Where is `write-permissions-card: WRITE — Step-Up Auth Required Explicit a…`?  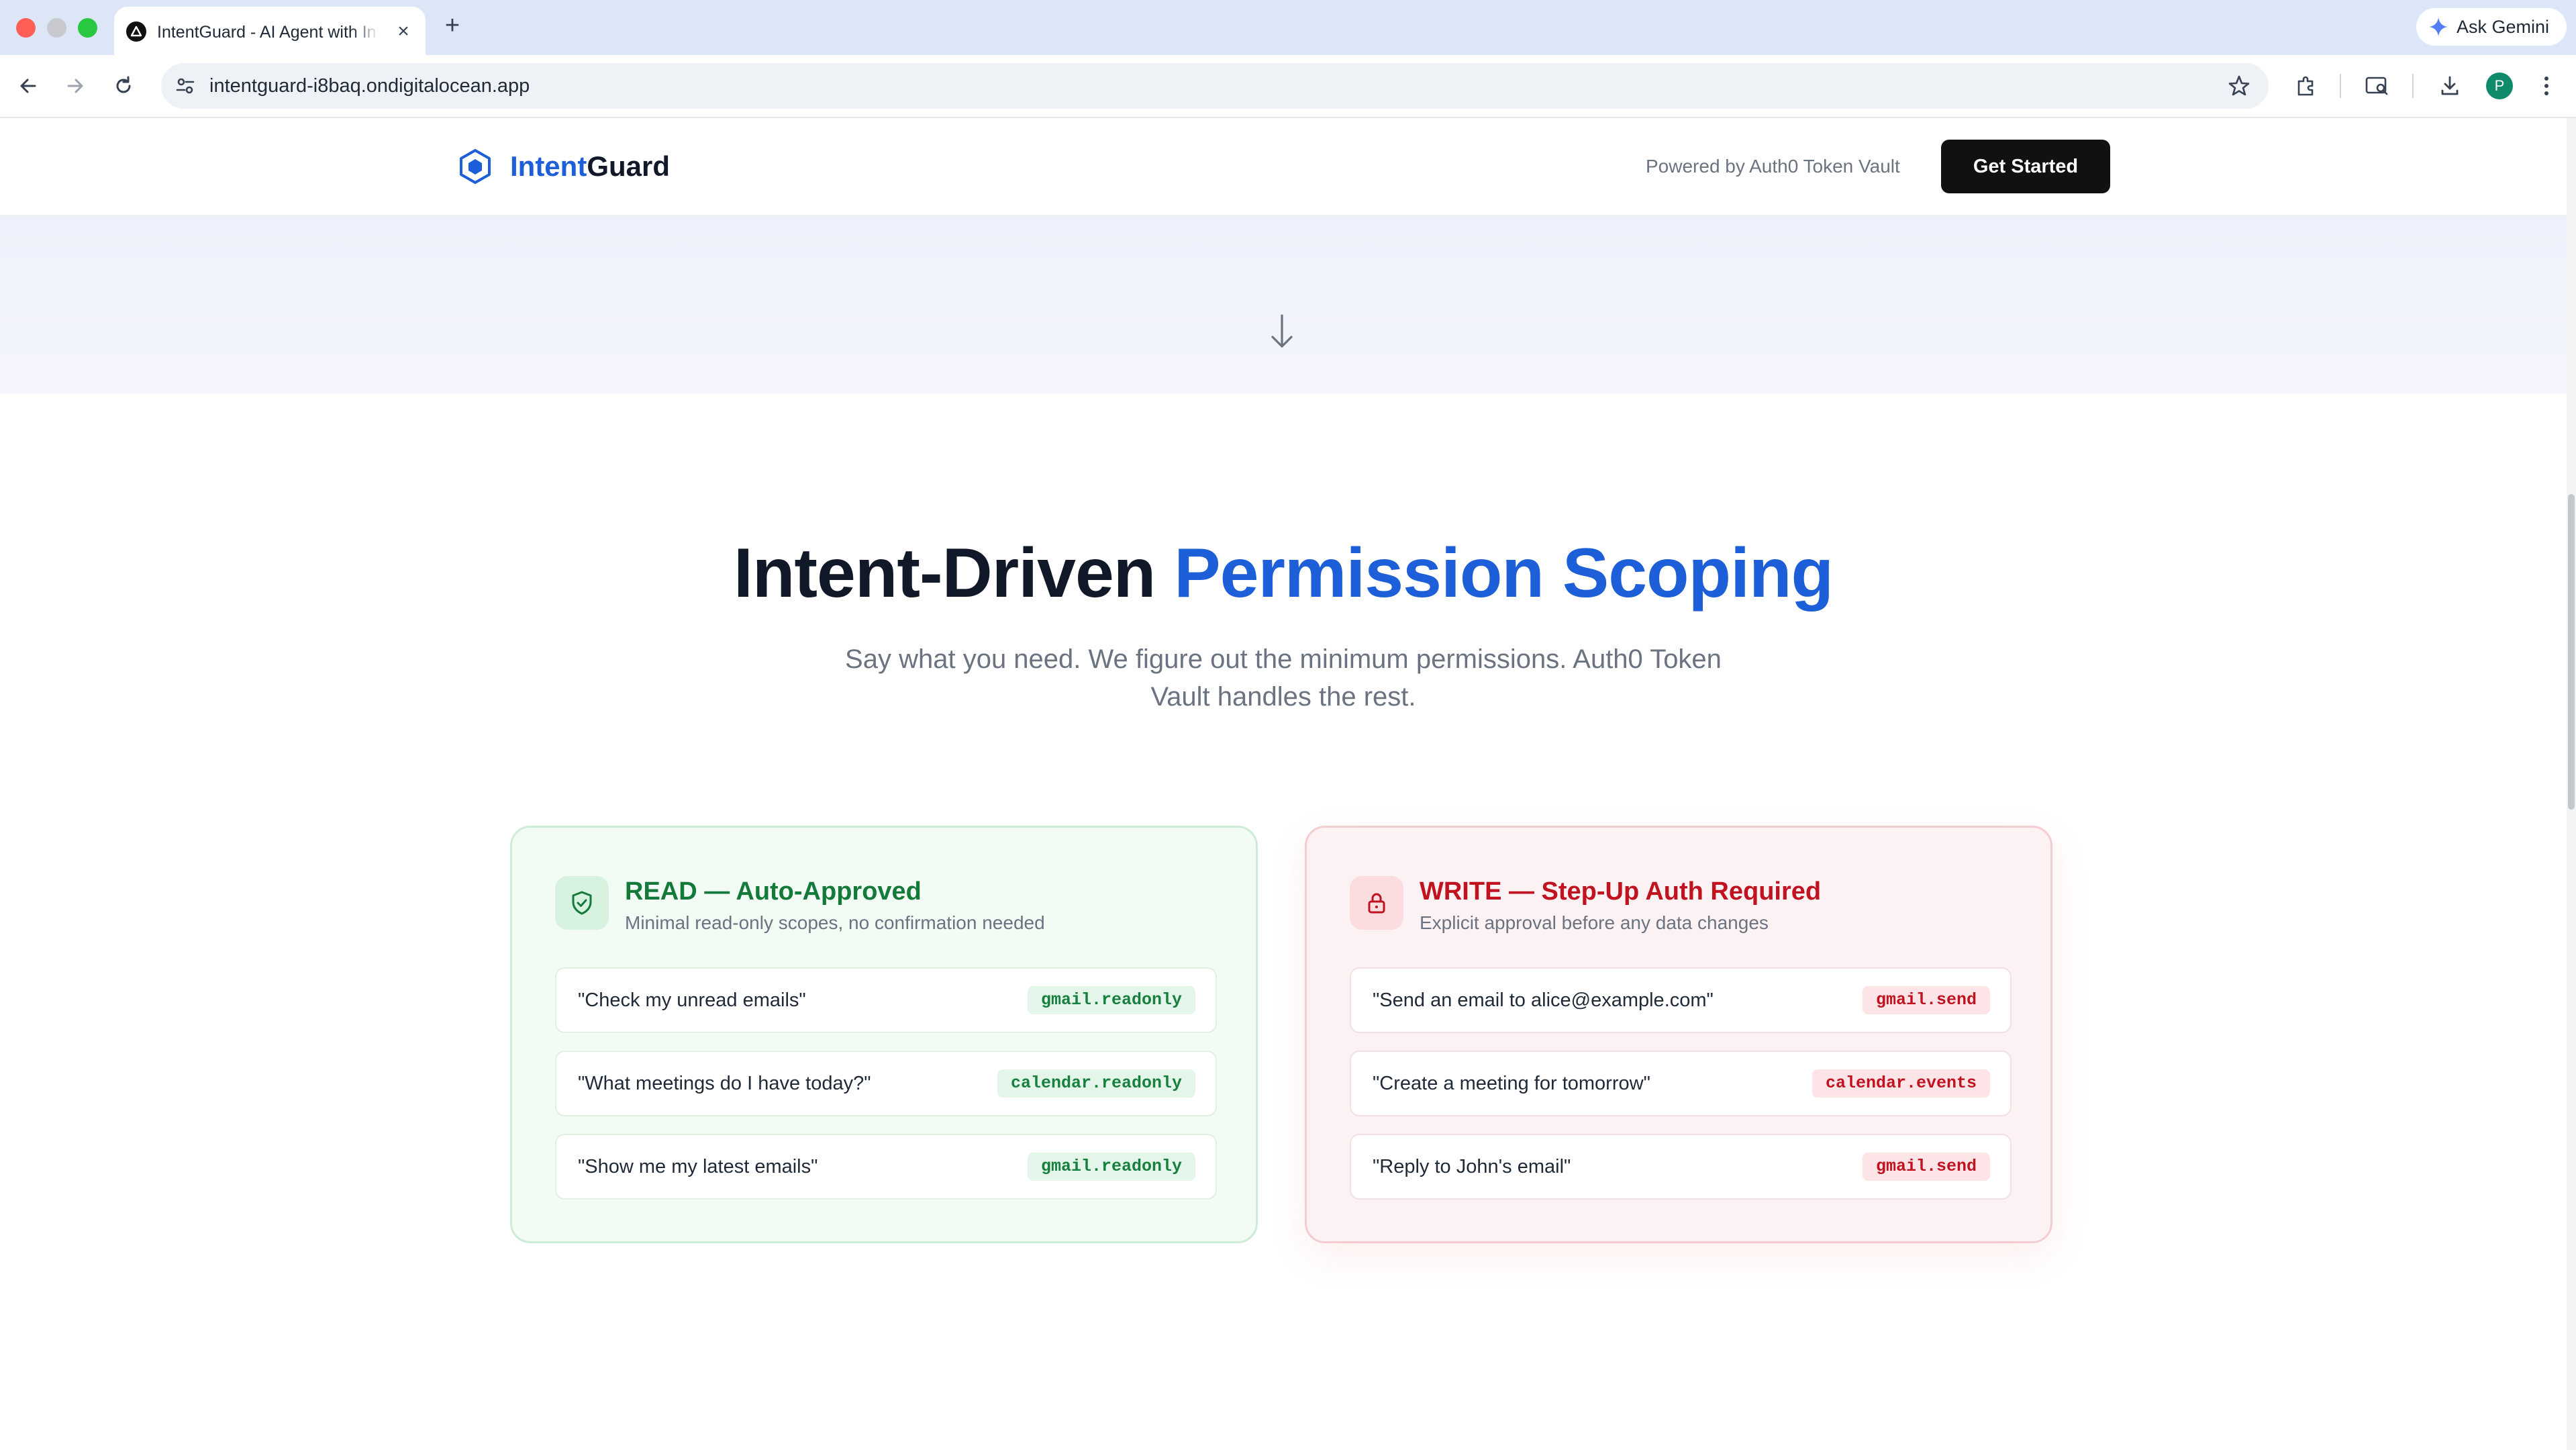 write-permissions-card: WRITE — Step-Up Auth Required Explicit a… is located at coordinates (1678, 1034).